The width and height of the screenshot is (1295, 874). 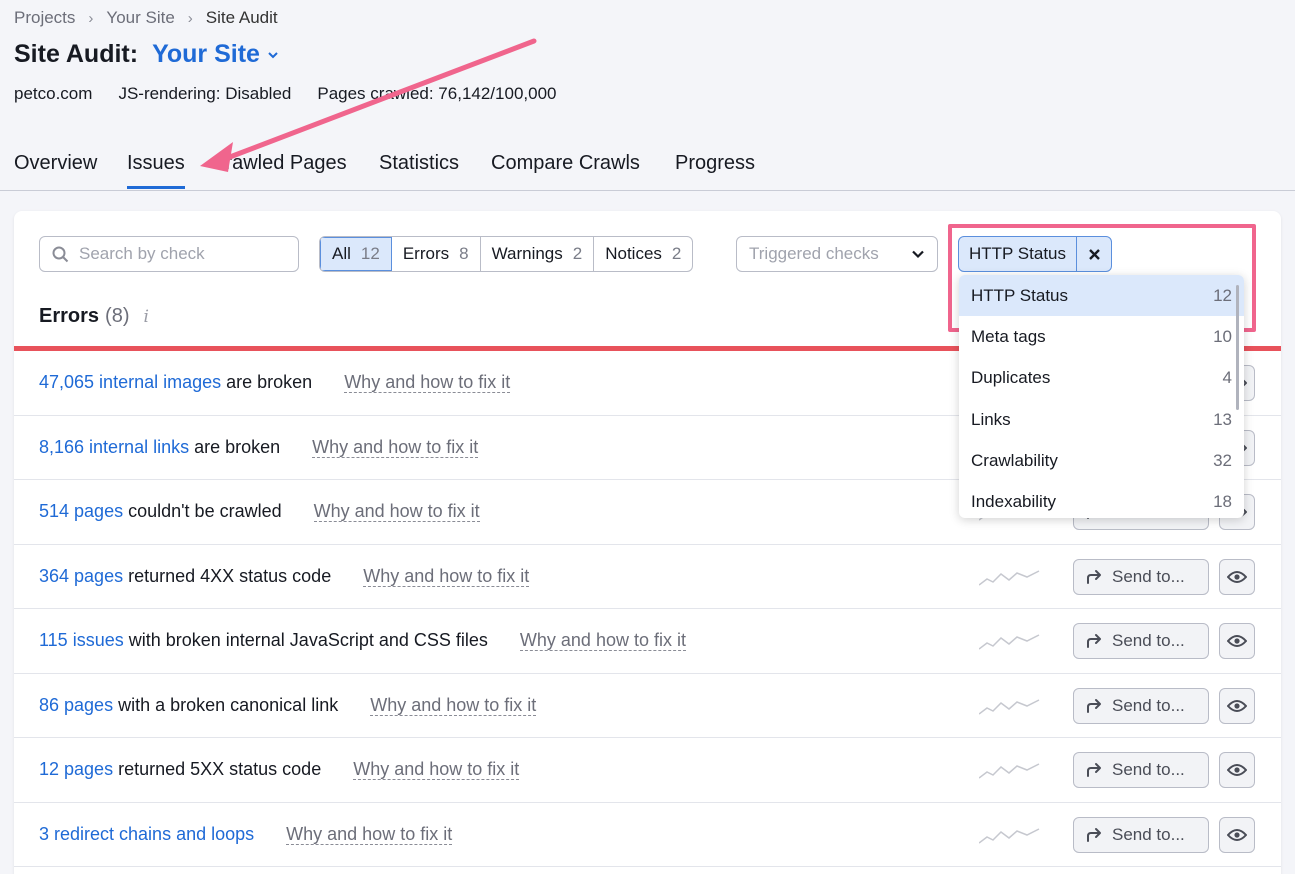 I want to click on tab-overview: Overview, so click(x=55, y=169).